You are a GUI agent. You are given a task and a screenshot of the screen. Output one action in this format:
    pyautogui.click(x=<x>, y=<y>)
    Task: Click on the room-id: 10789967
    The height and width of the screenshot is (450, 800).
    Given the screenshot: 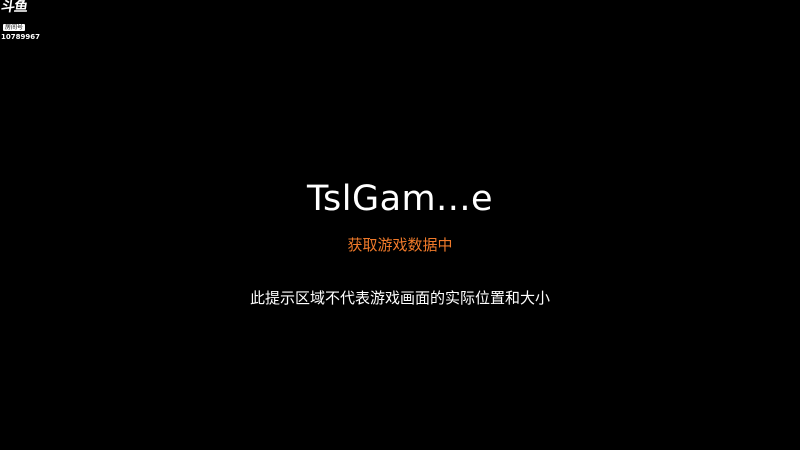 What is the action you would take?
    pyautogui.click(x=20, y=37)
    